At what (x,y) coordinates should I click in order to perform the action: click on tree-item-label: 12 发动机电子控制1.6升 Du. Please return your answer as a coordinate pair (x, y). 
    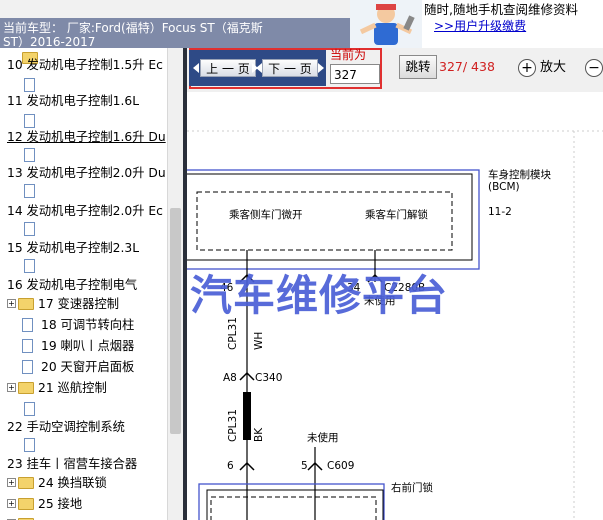
    Looking at the image, I should click on (86, 137).